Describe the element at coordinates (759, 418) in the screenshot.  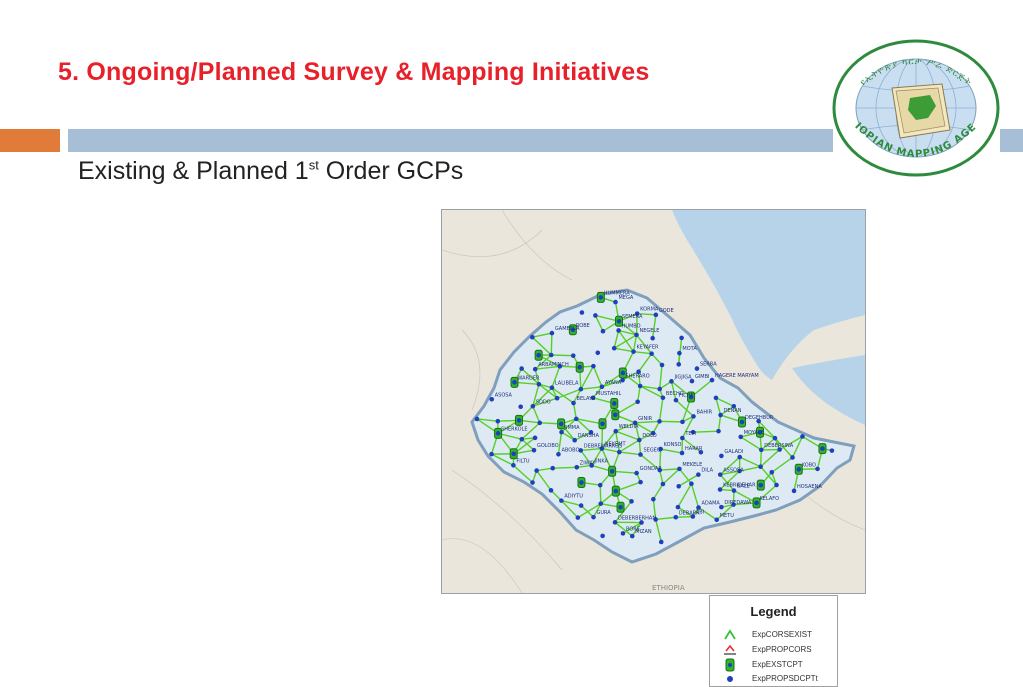
I see `place-label: DEGEHBUR` at that location.